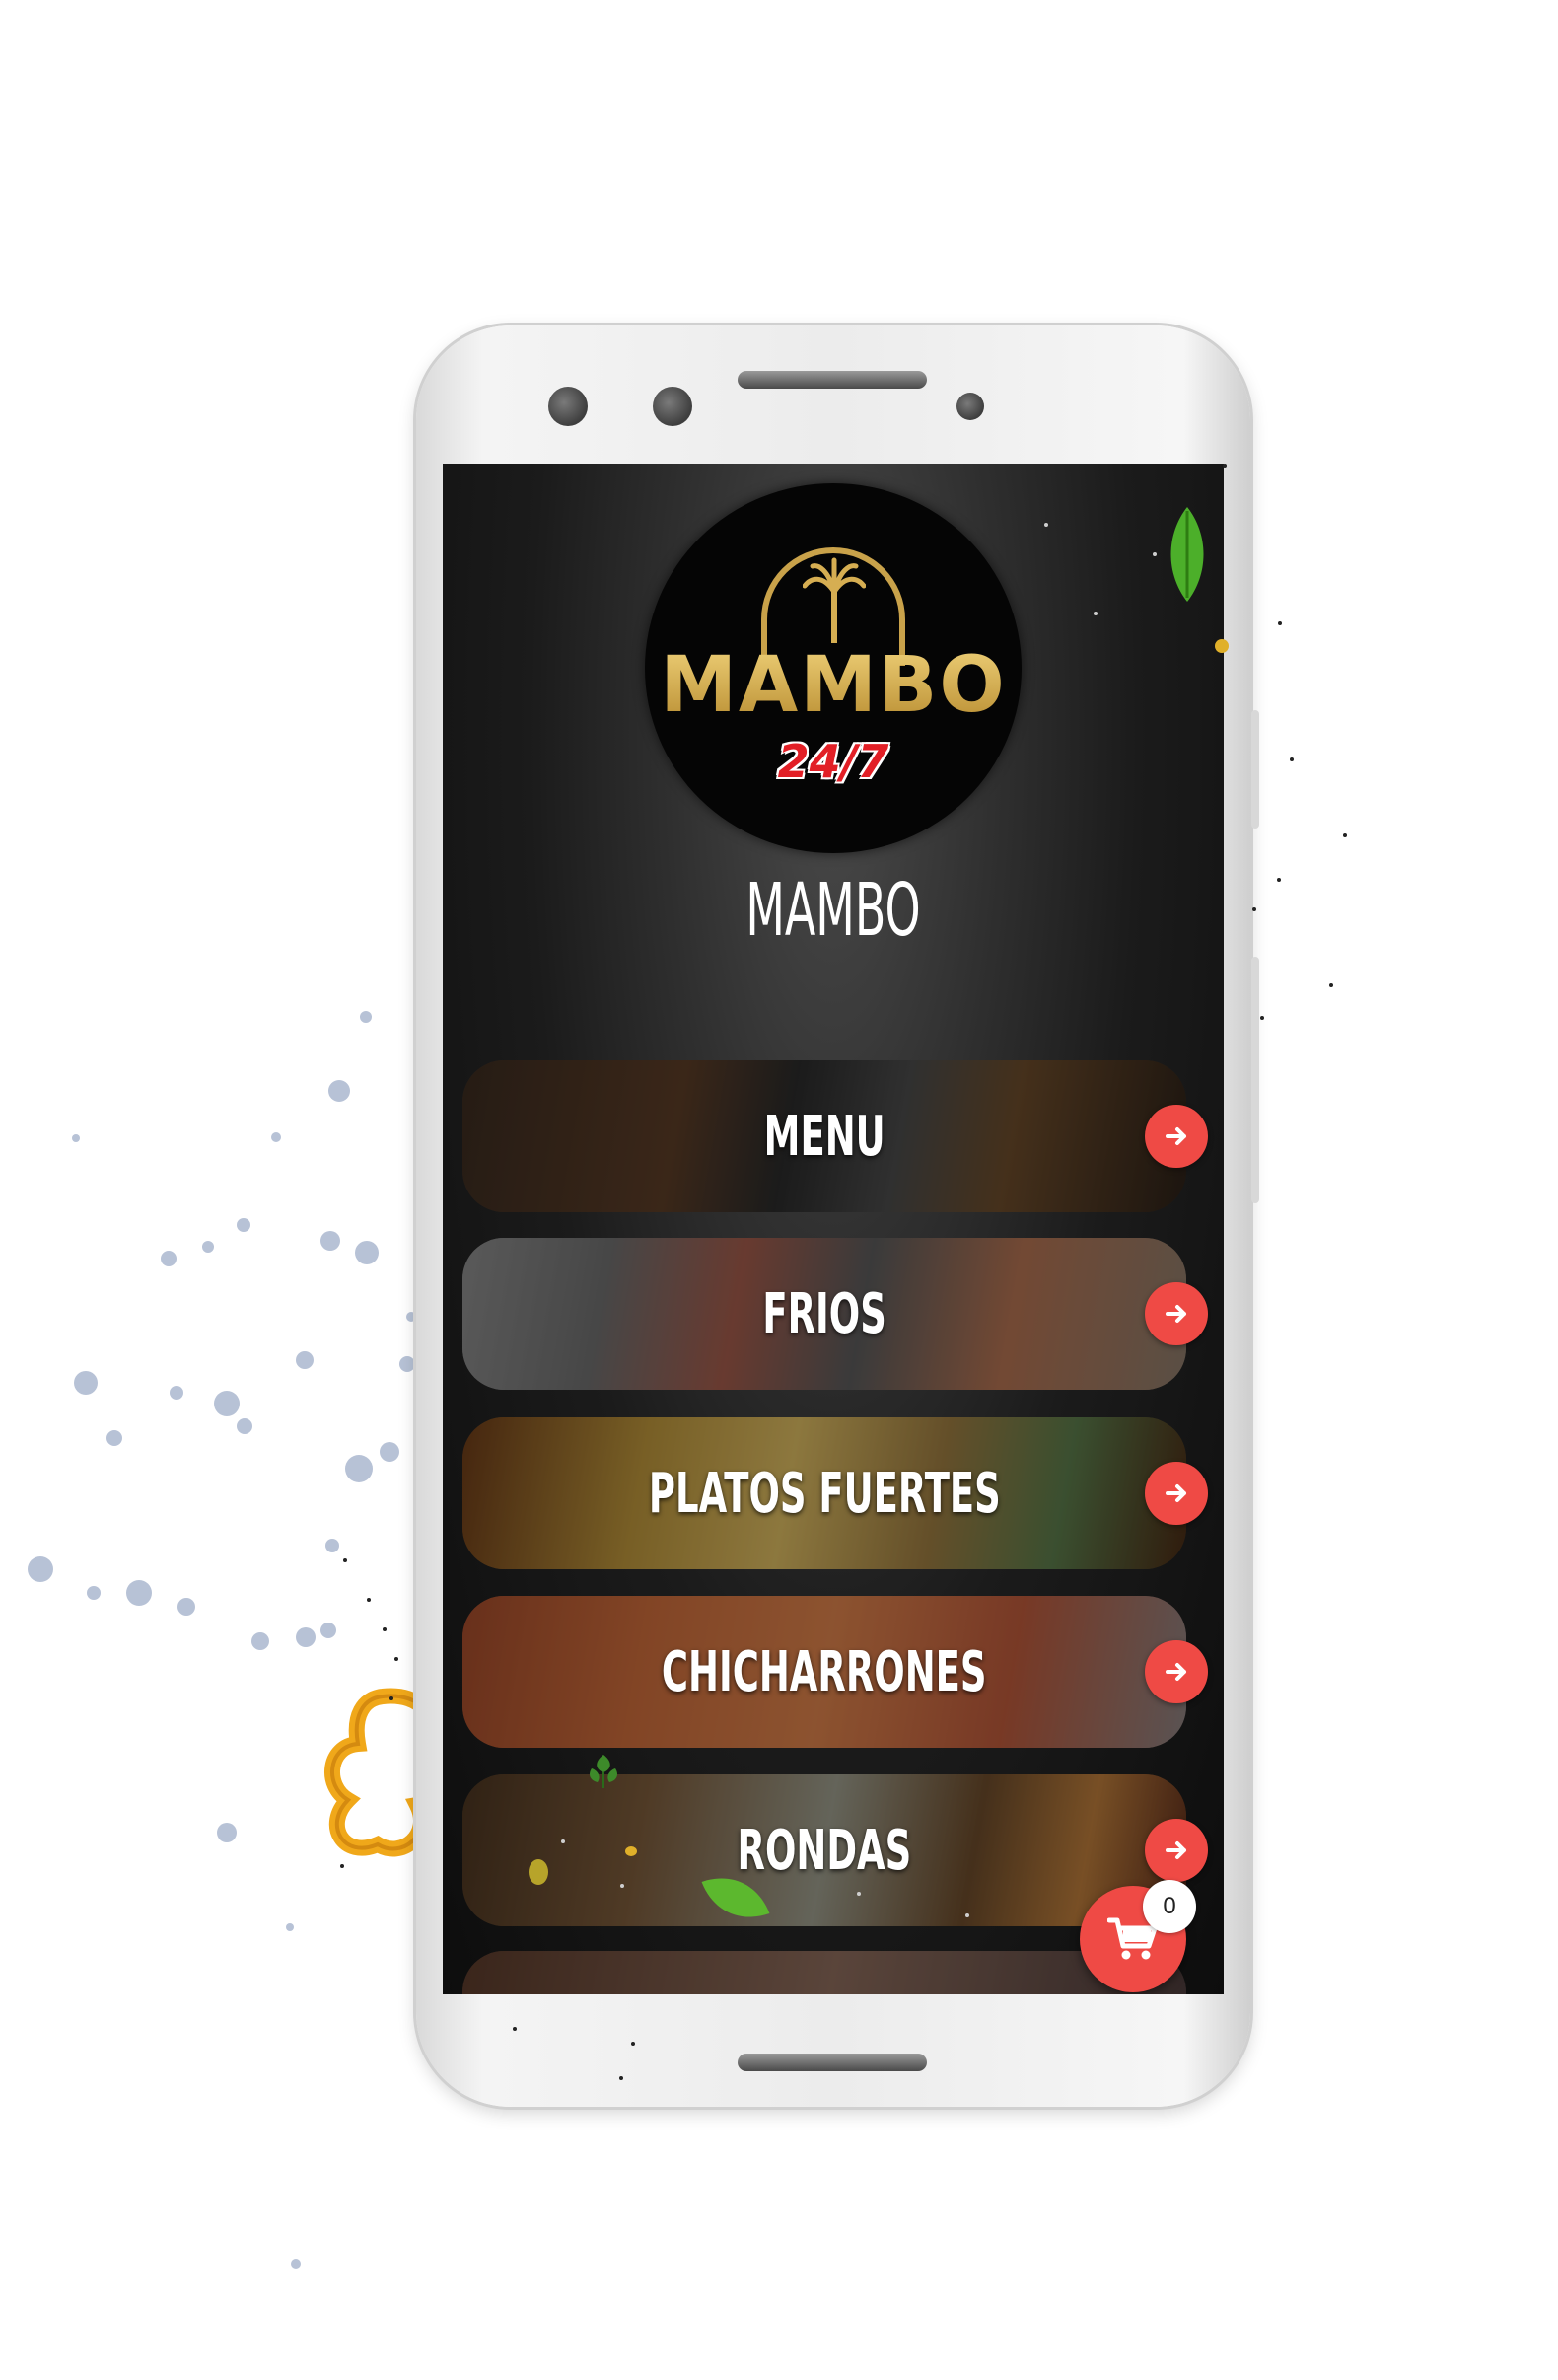 Image resolution: width=1558 pixels, height=2380 pixels. I want to click on category-label: FRIOS, so click(824, 1313).